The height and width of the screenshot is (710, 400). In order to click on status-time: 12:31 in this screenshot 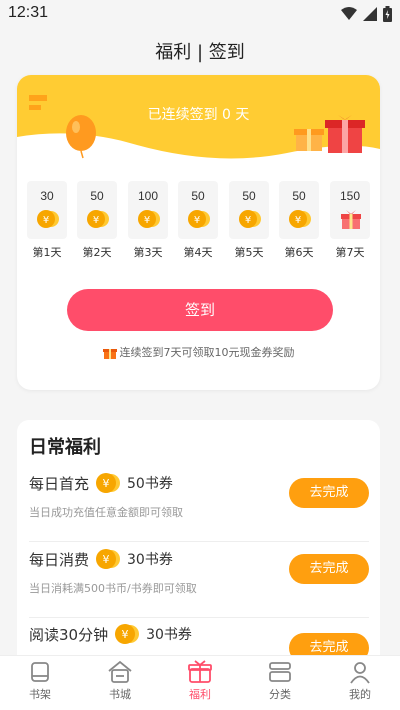, I will do `click(28, 12)`.